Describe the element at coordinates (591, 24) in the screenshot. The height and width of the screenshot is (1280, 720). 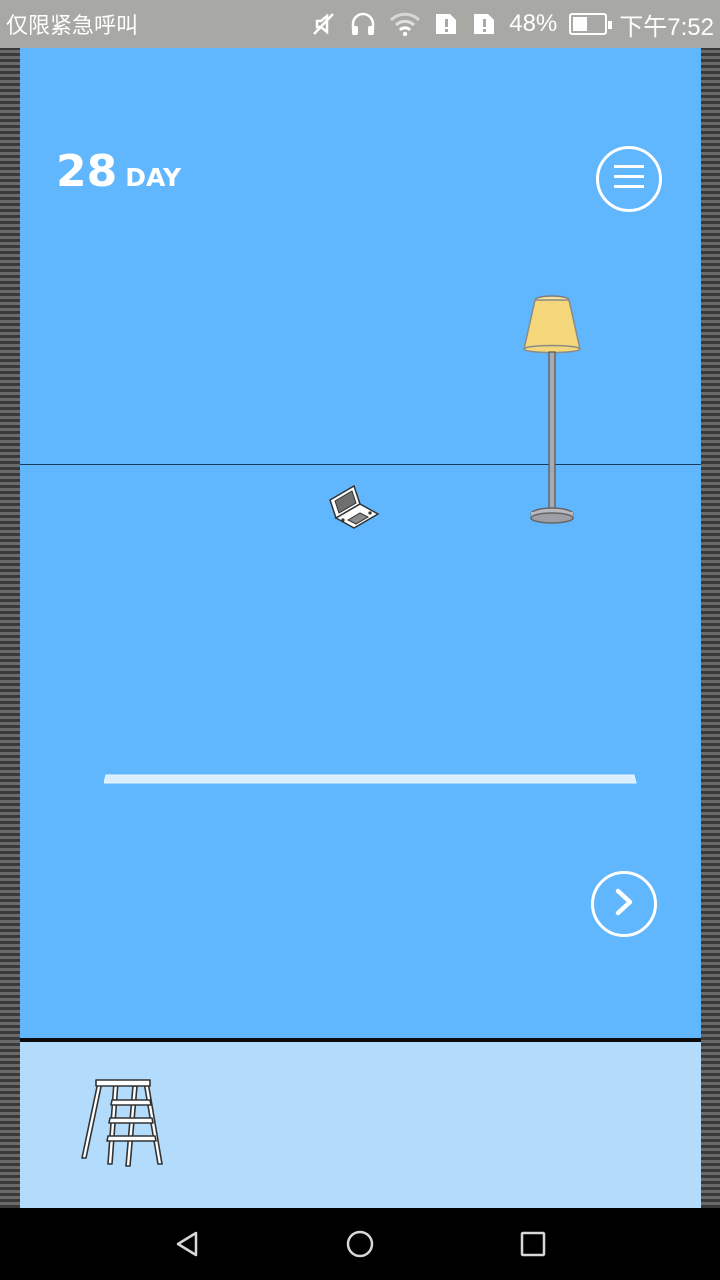
I see `battery-icon` at that location.